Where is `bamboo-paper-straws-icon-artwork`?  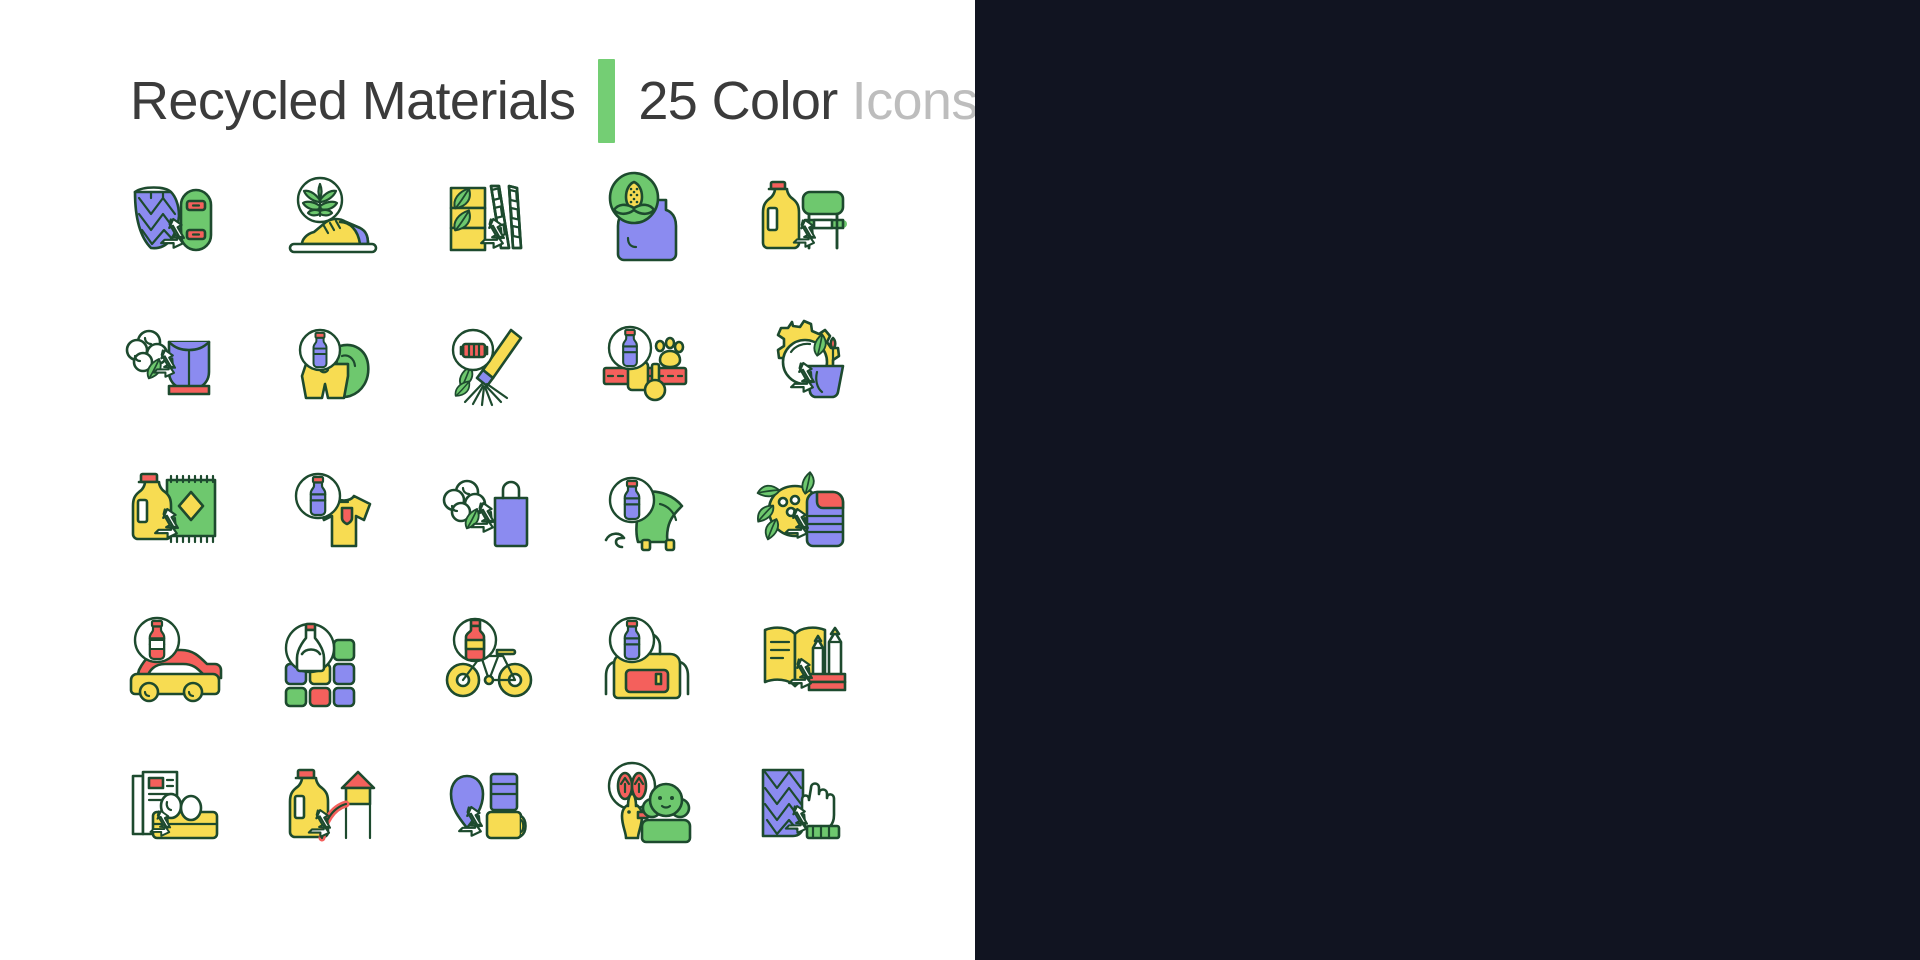 bamboo-paper-straws-icon-artwork is located at coordinates (485, 217).